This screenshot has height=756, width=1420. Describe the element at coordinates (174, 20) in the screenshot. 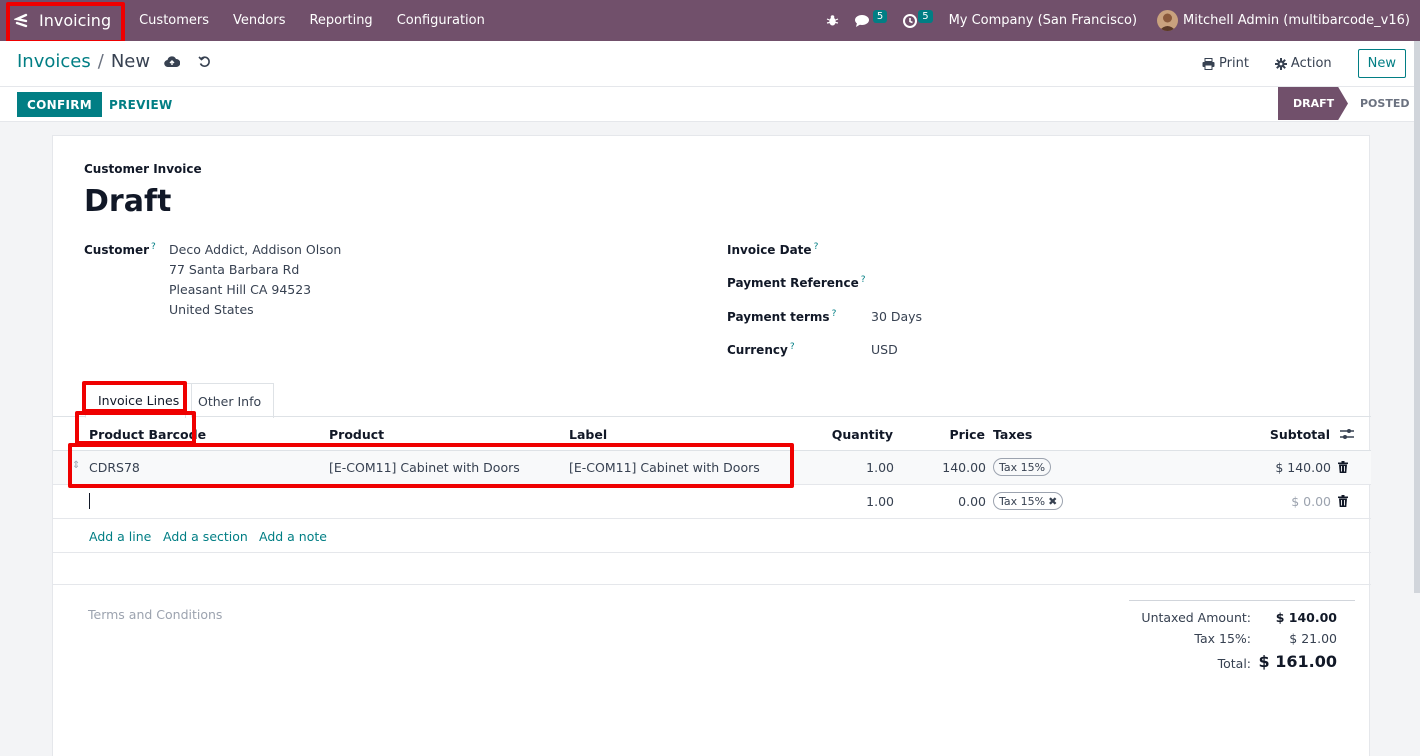

I see `menu-customers: Customers` at that location.